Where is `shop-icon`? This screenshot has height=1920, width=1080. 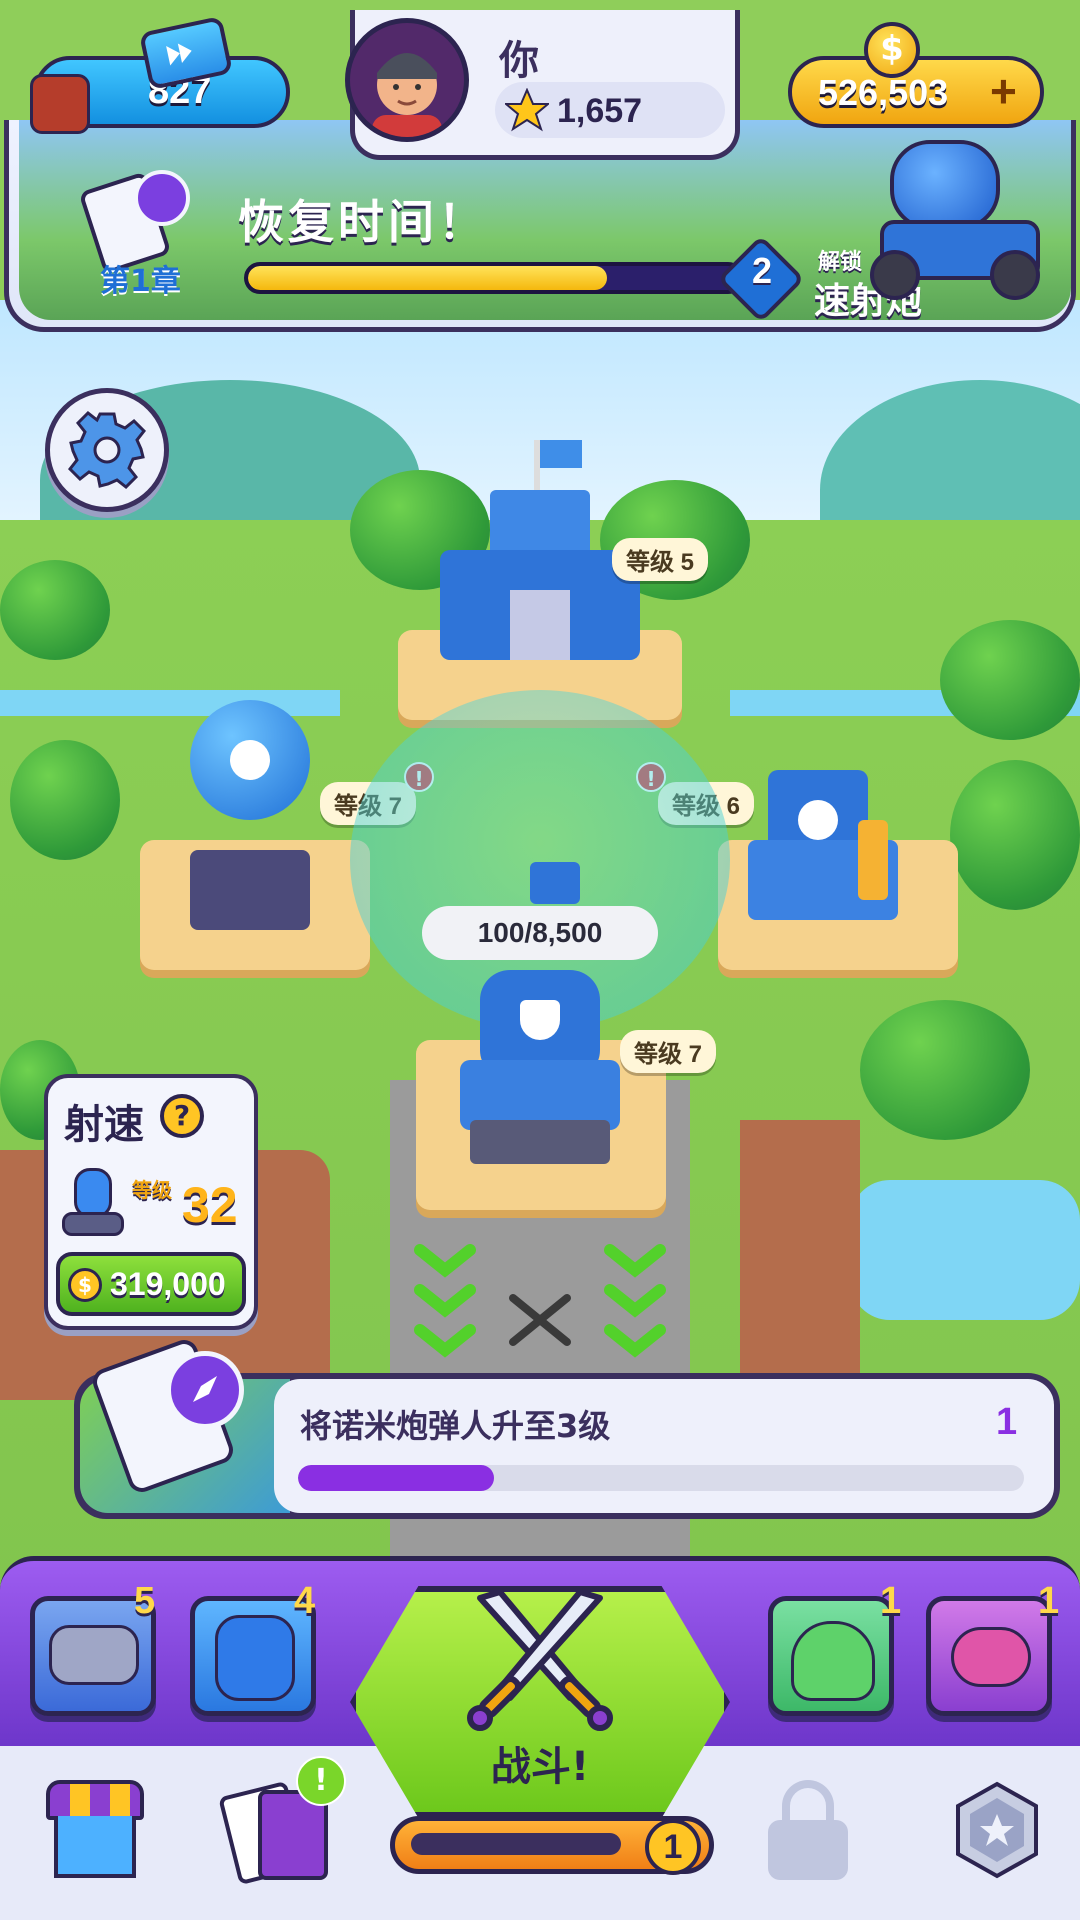
shop-icon is located at coordinates (95, 1847).